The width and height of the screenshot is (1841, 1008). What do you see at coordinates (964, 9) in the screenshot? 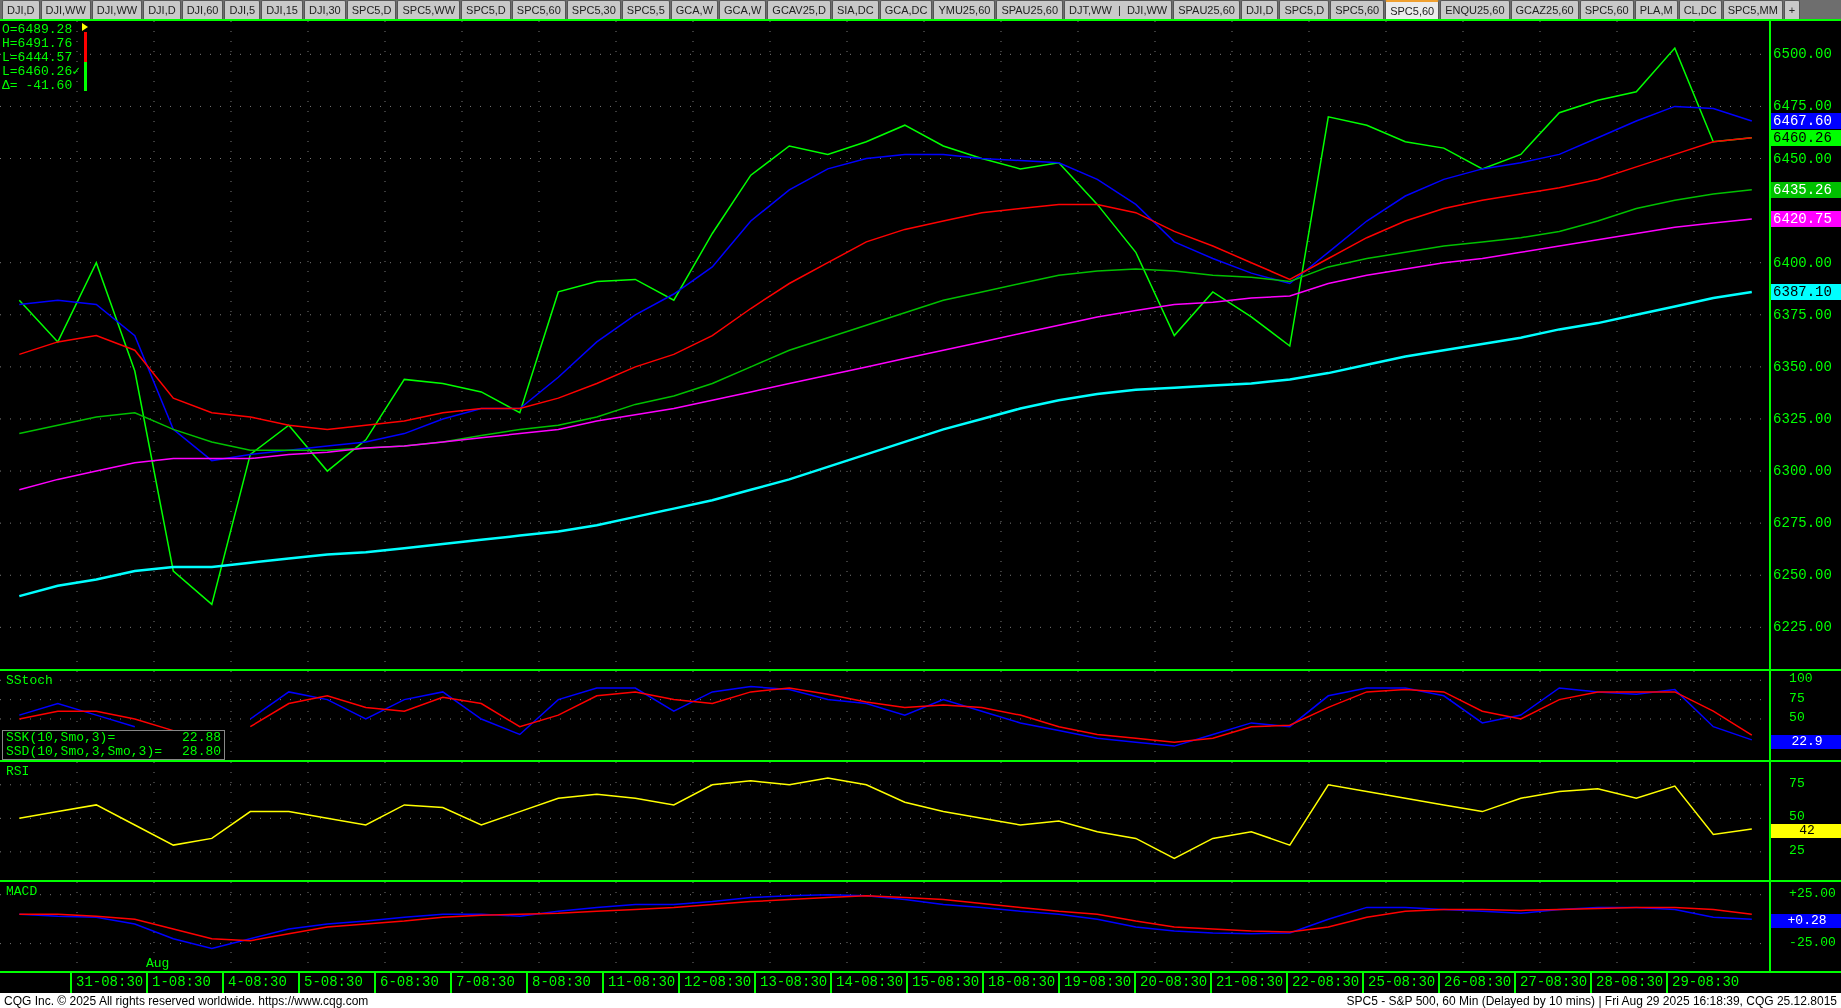
I see `chart-tab: YMU25,60` at bounding box center [964, 9].